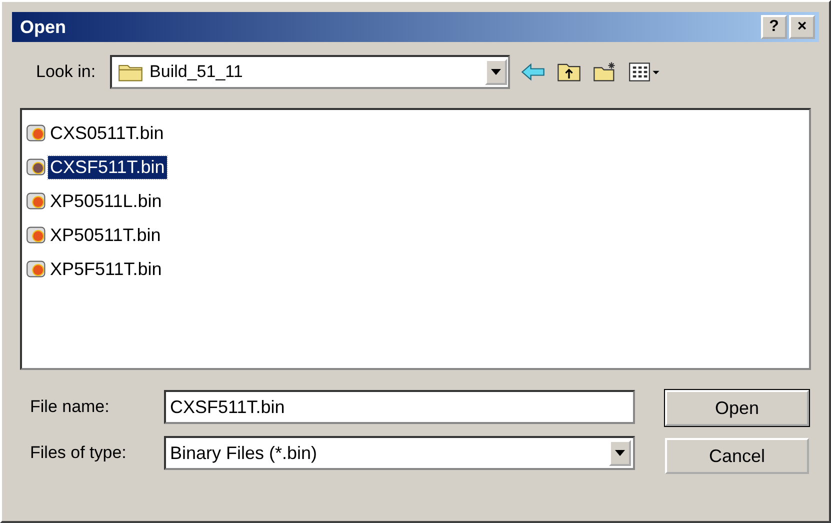 The height and width of the screenshot is (523, 831). Describe the element at coordinates (105, 235) in the screenshot. I see `file-item: XP50511T.bin` at that location.